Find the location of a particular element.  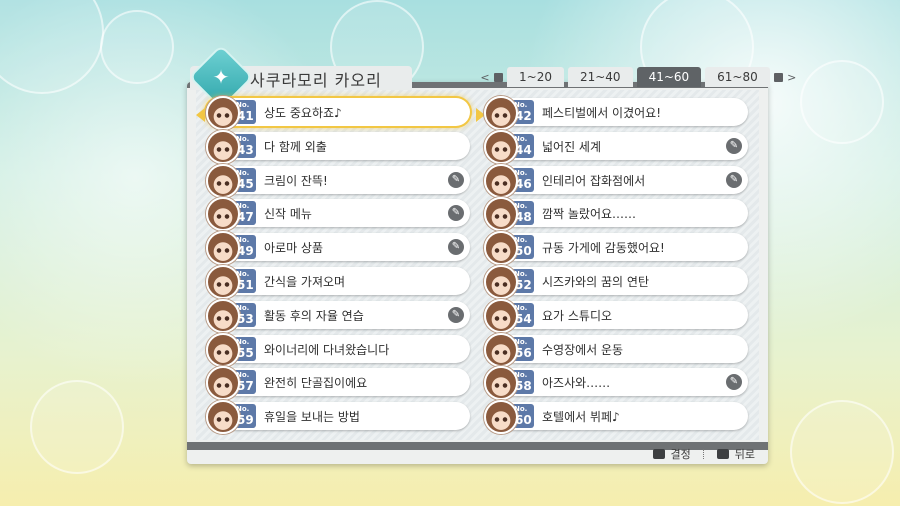

episode-row: No. 52 시즈카와의 꿈의 연탄 is located at coordinates (616, 282).